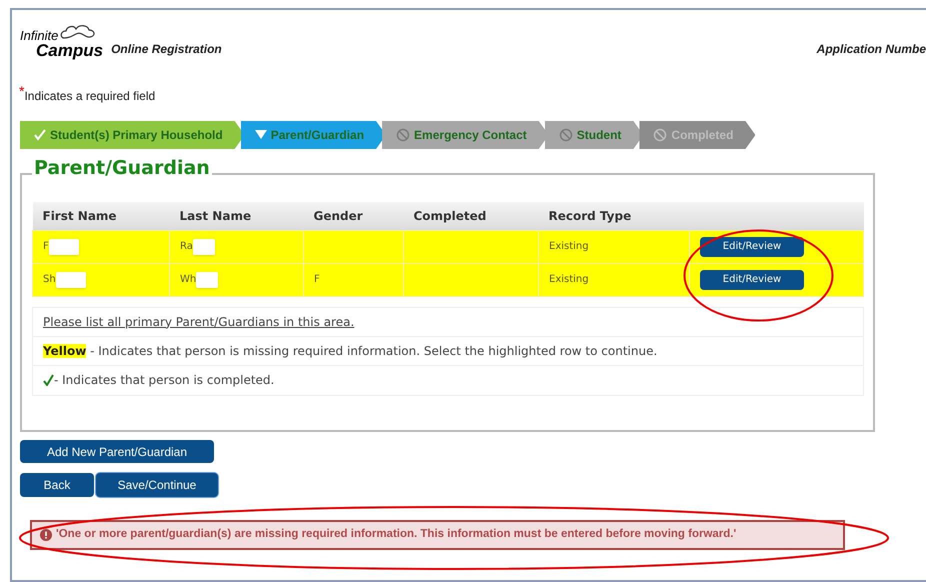 The height and width of the screenshot is (582, 926). Describe the element at coordinates (164, 380) in the screenshot. I see `legend-text: - Indicates that person is completed.` at that location.